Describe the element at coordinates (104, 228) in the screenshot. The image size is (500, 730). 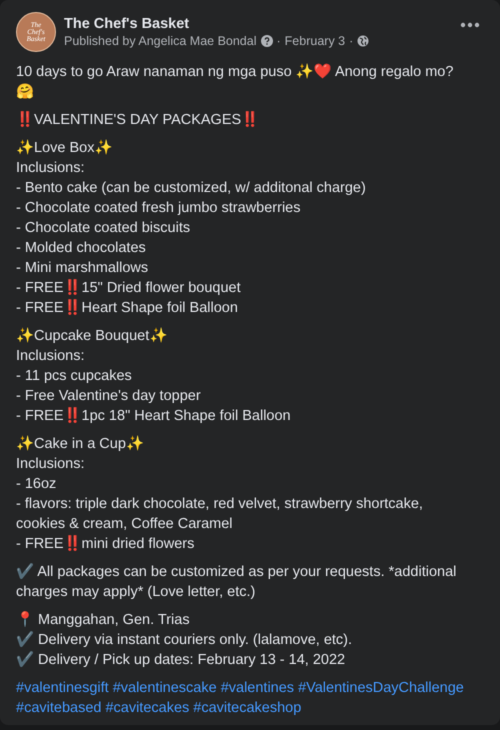
I see `post-text-line: - Chocolate coated biscuits` at that location.